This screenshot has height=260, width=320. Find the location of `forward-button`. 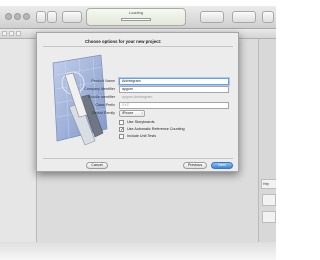

forward-button is located at coordinates (18, 33).